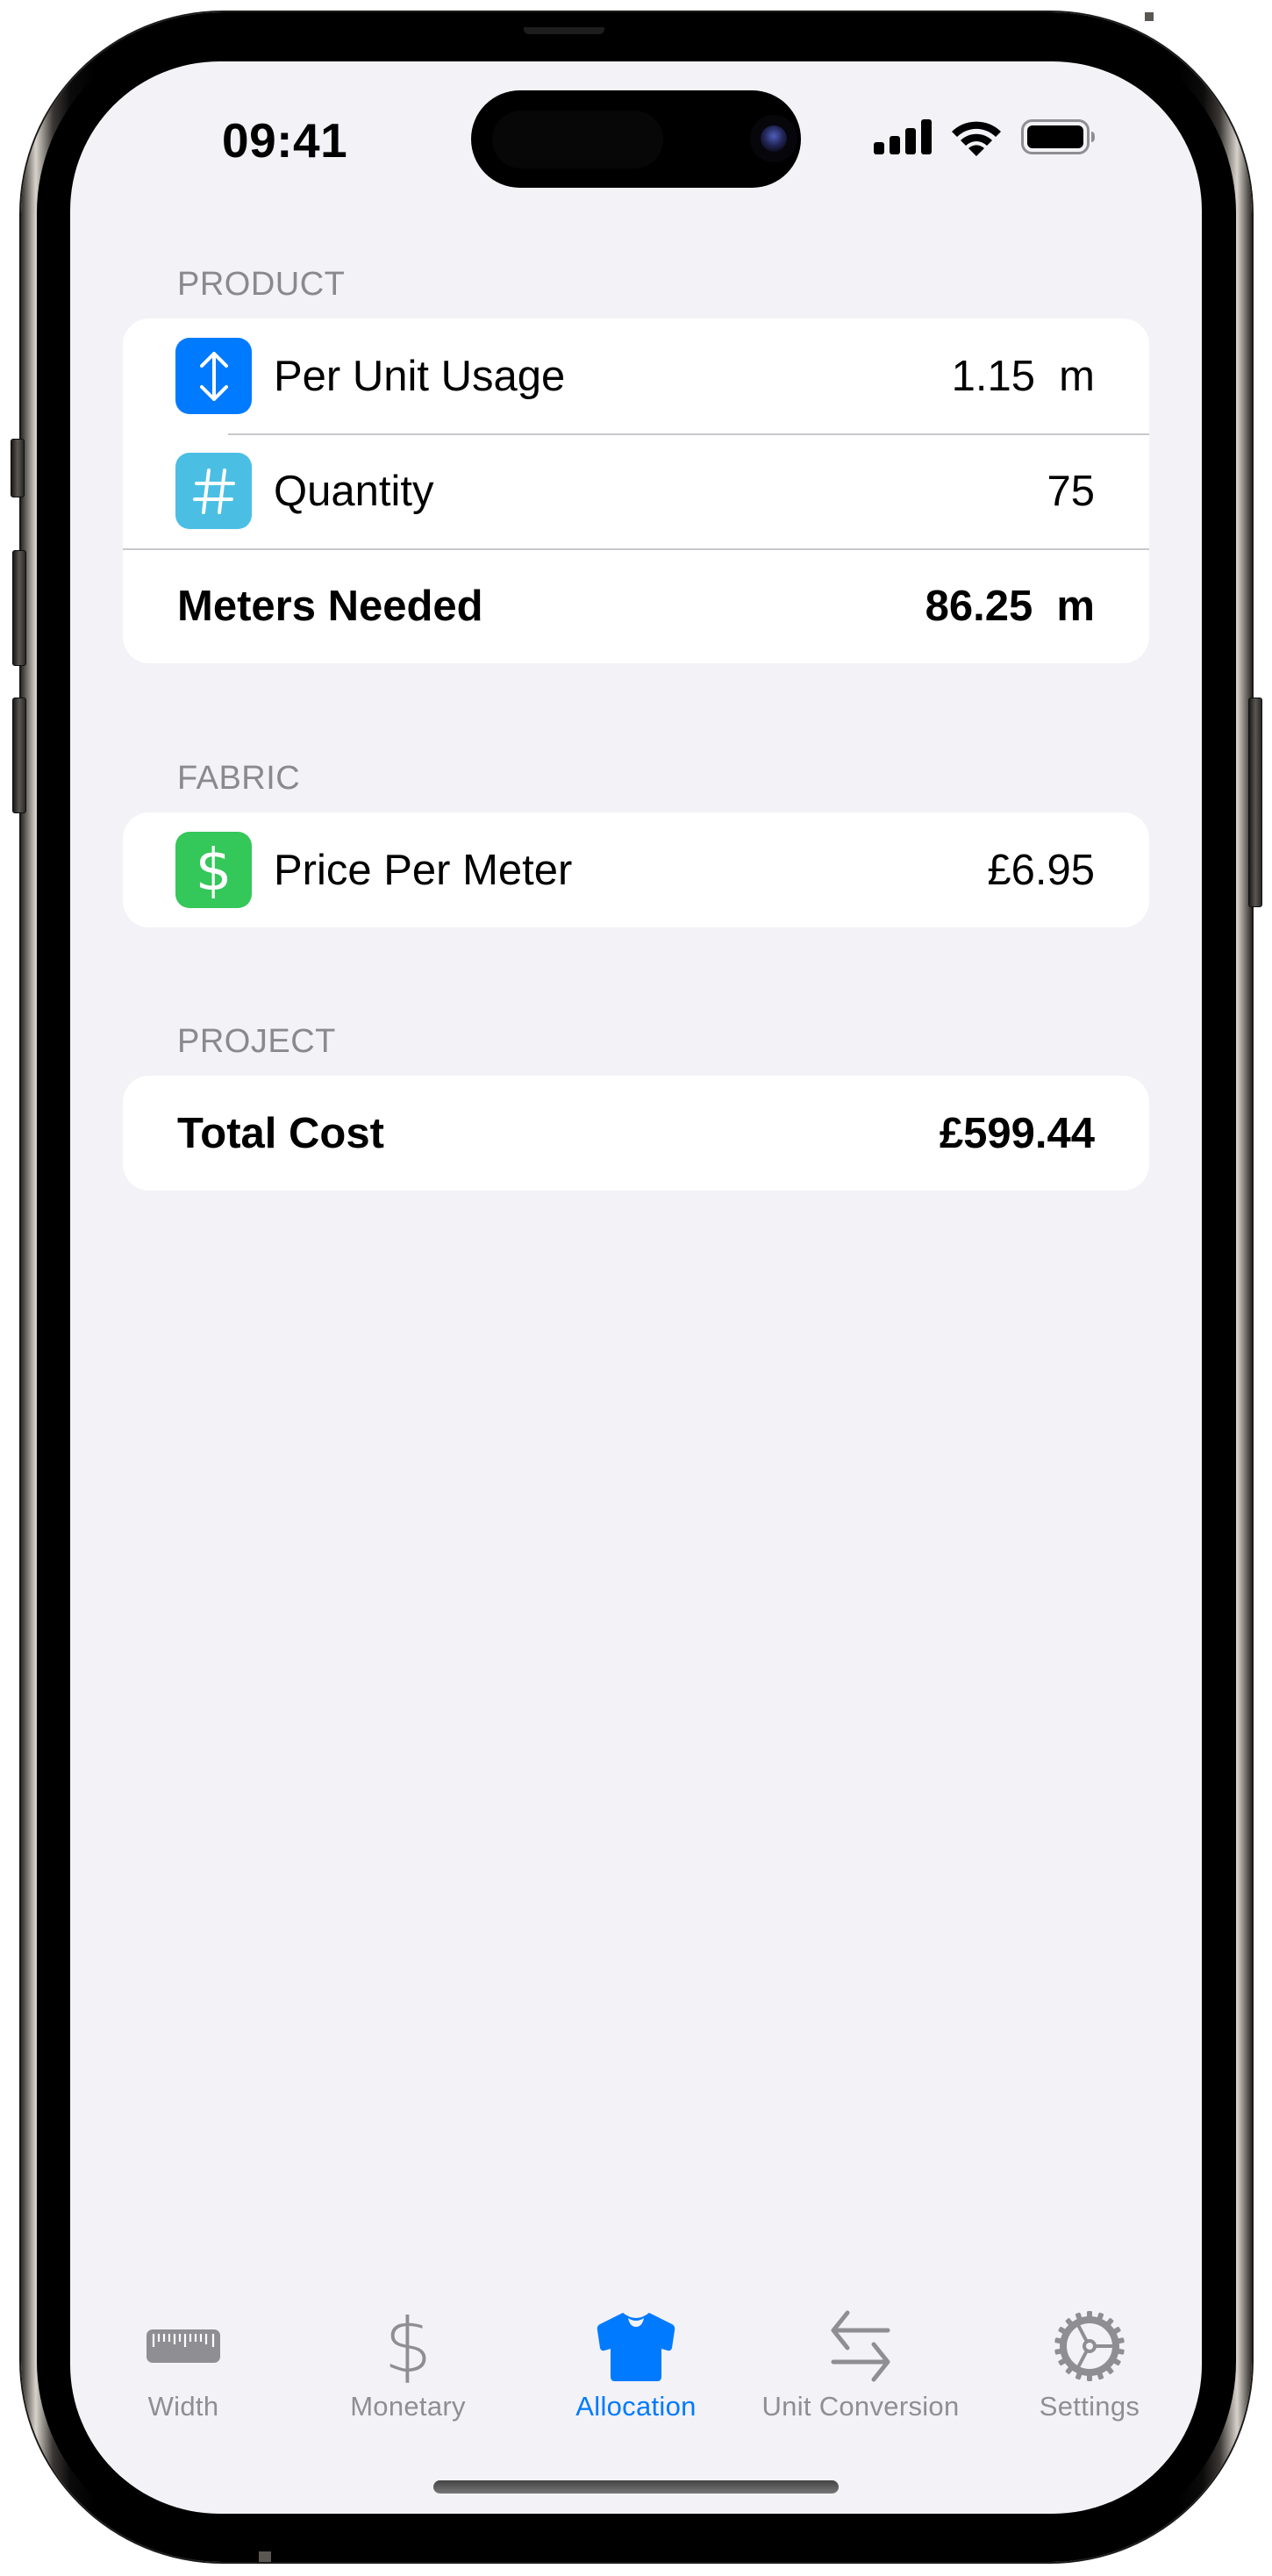  What do you see at coordinates (1255, 802) in the screenshot?
I see `power-button` at bounding box center [1255, 802].